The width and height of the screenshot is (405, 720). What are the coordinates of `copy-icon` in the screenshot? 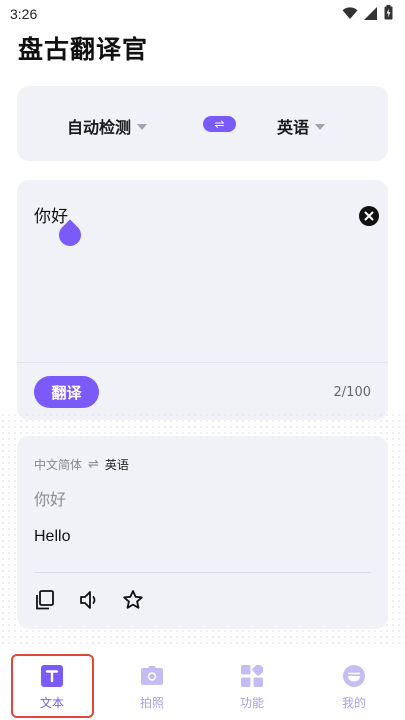 It's located at (45, 600).